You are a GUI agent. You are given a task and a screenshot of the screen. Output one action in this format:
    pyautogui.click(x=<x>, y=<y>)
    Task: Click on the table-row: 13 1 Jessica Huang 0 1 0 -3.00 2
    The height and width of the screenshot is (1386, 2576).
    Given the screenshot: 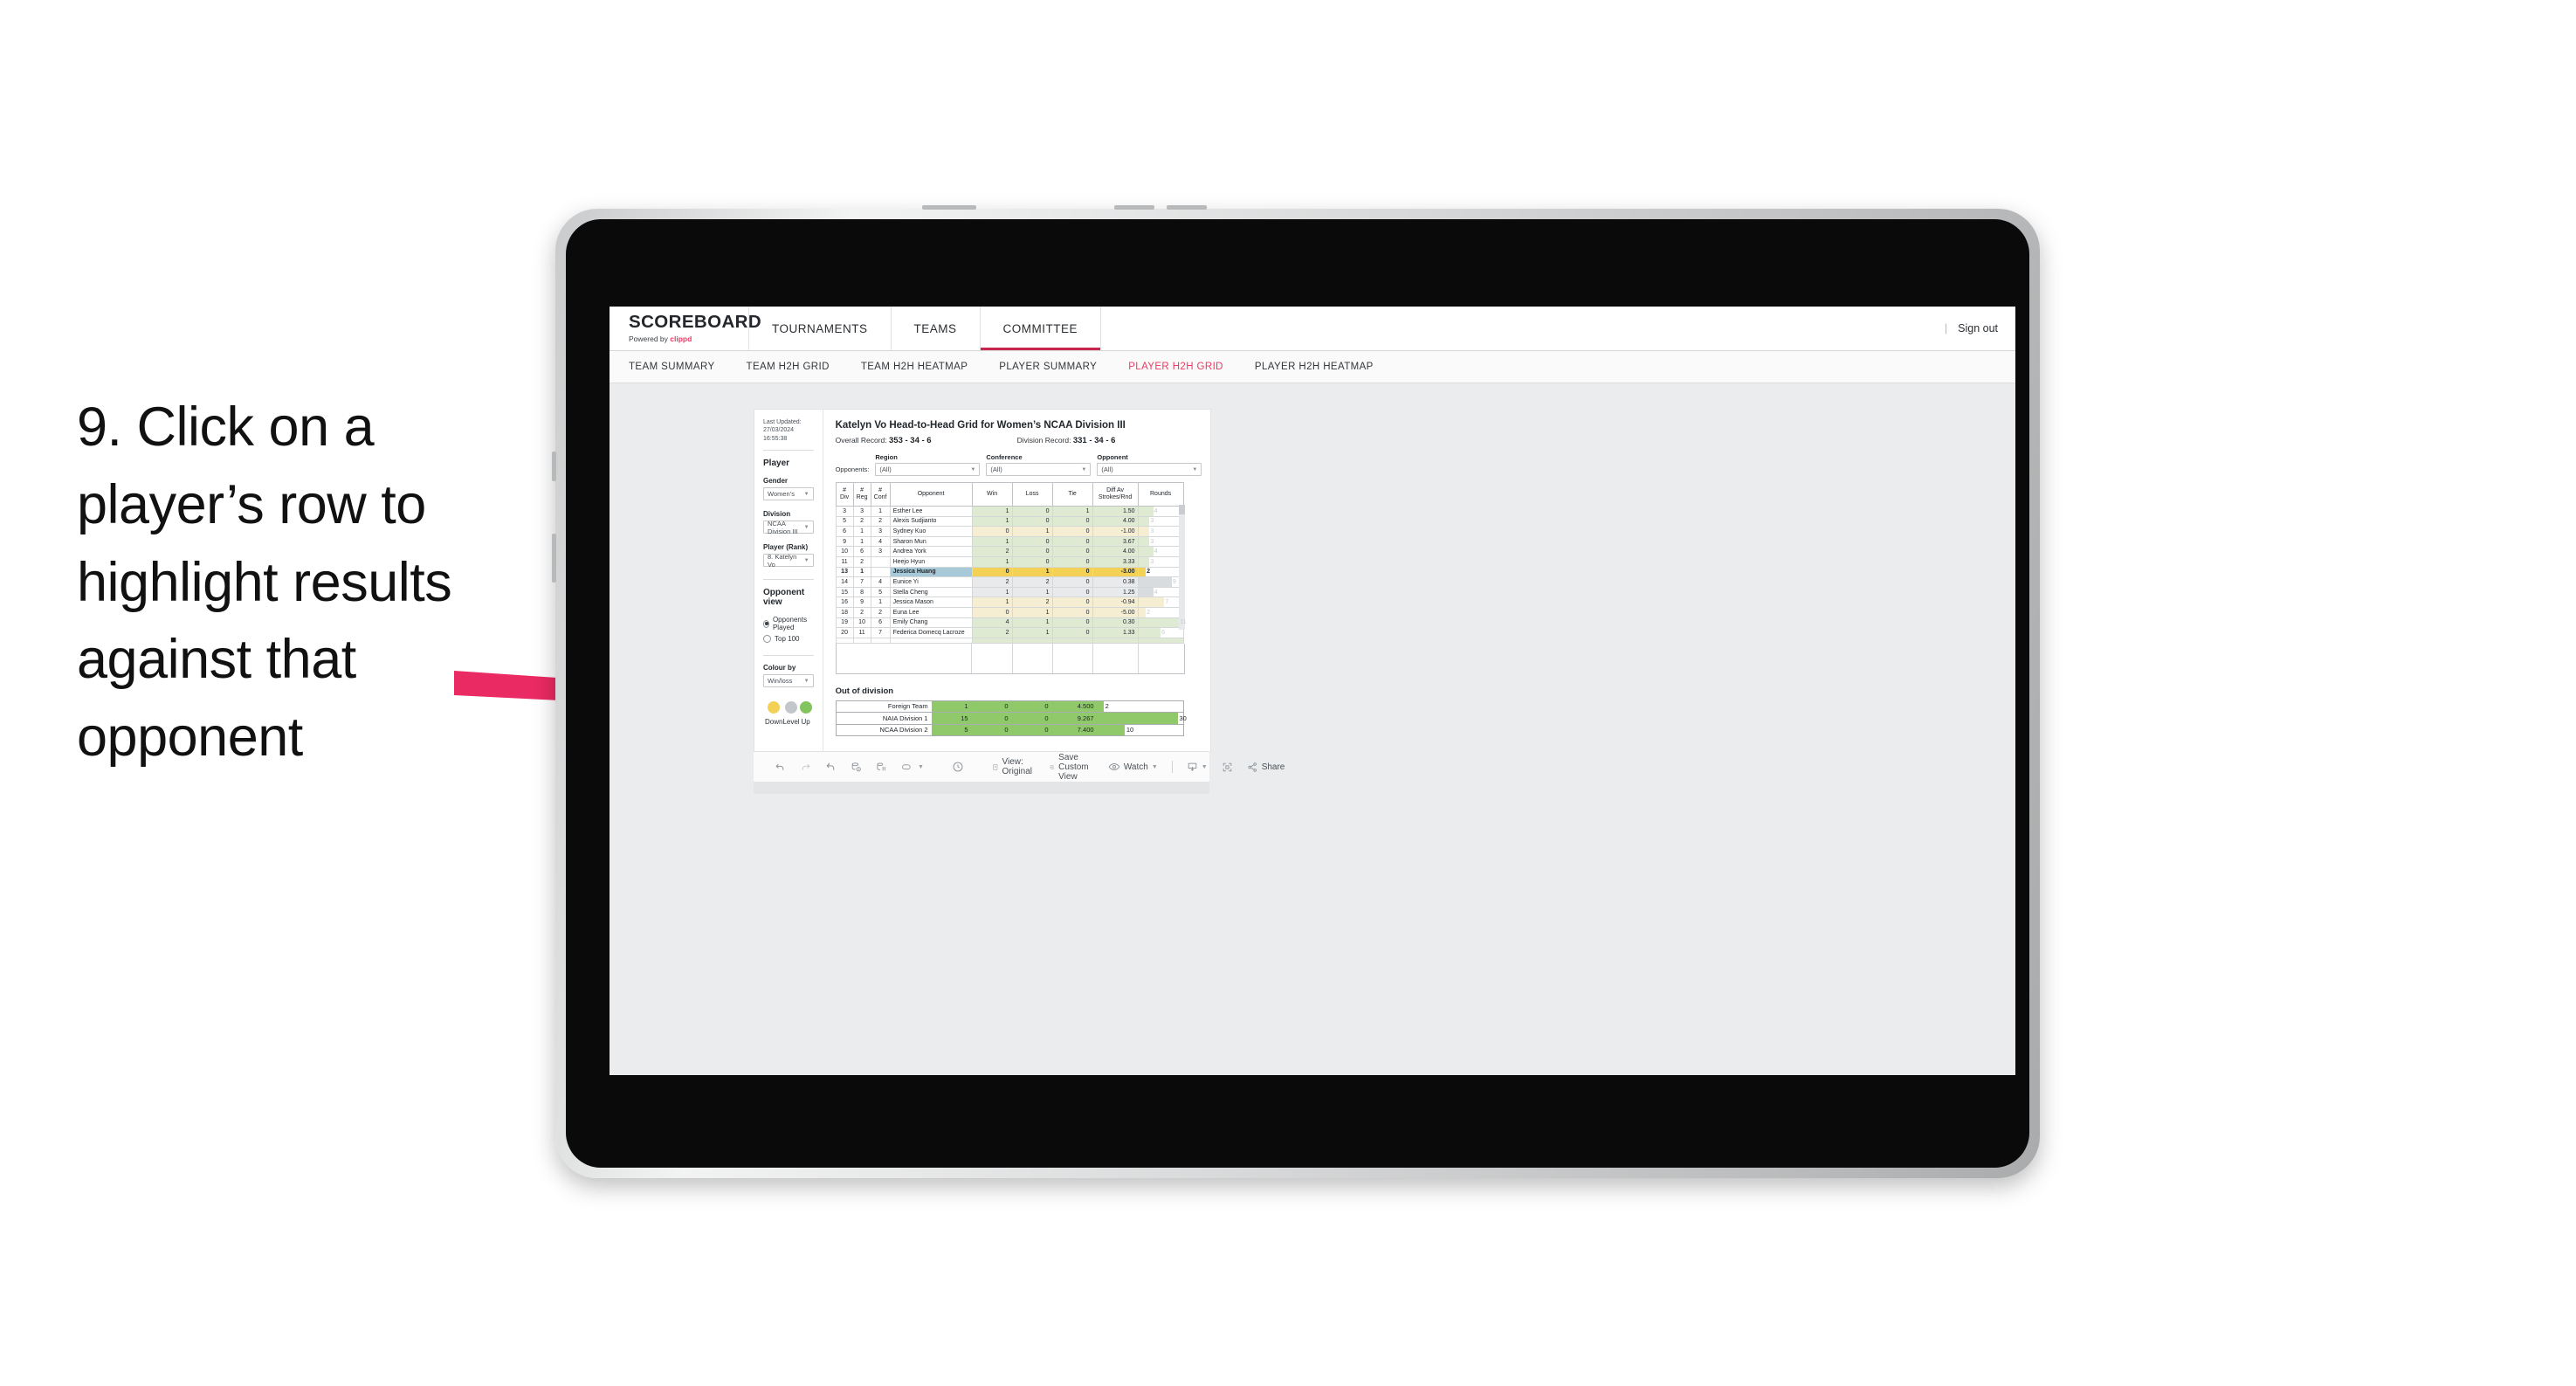 What is the action you would take?
    pyautogui.click(x=1009, y=572)
    